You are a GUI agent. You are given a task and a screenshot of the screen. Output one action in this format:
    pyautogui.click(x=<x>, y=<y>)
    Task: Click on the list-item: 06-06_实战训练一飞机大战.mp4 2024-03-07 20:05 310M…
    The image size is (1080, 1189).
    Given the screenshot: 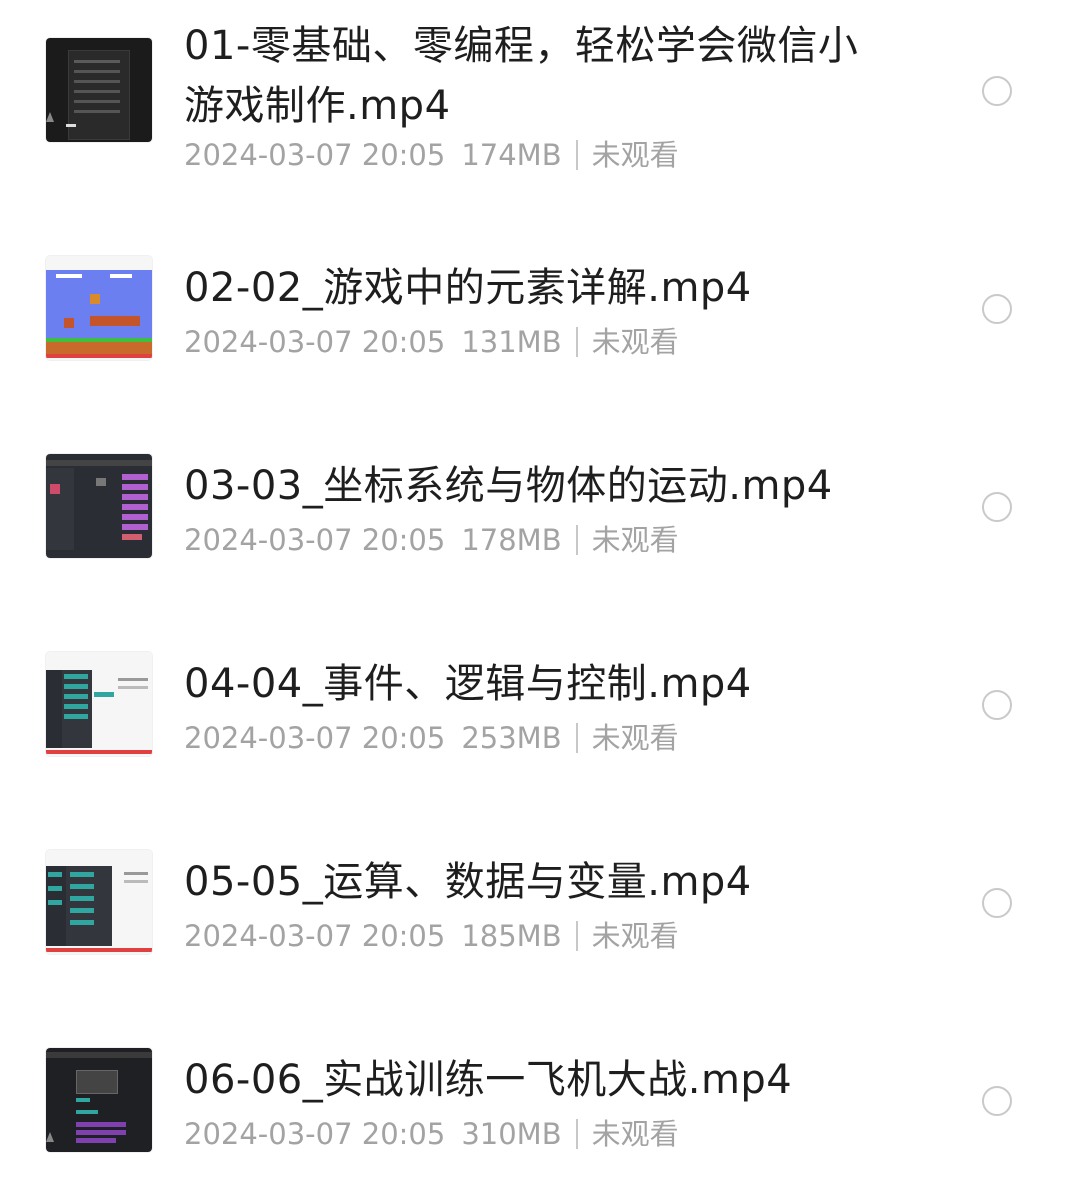 What is the action you would take?
    pyautogui.click(x=540, y=1103)
    